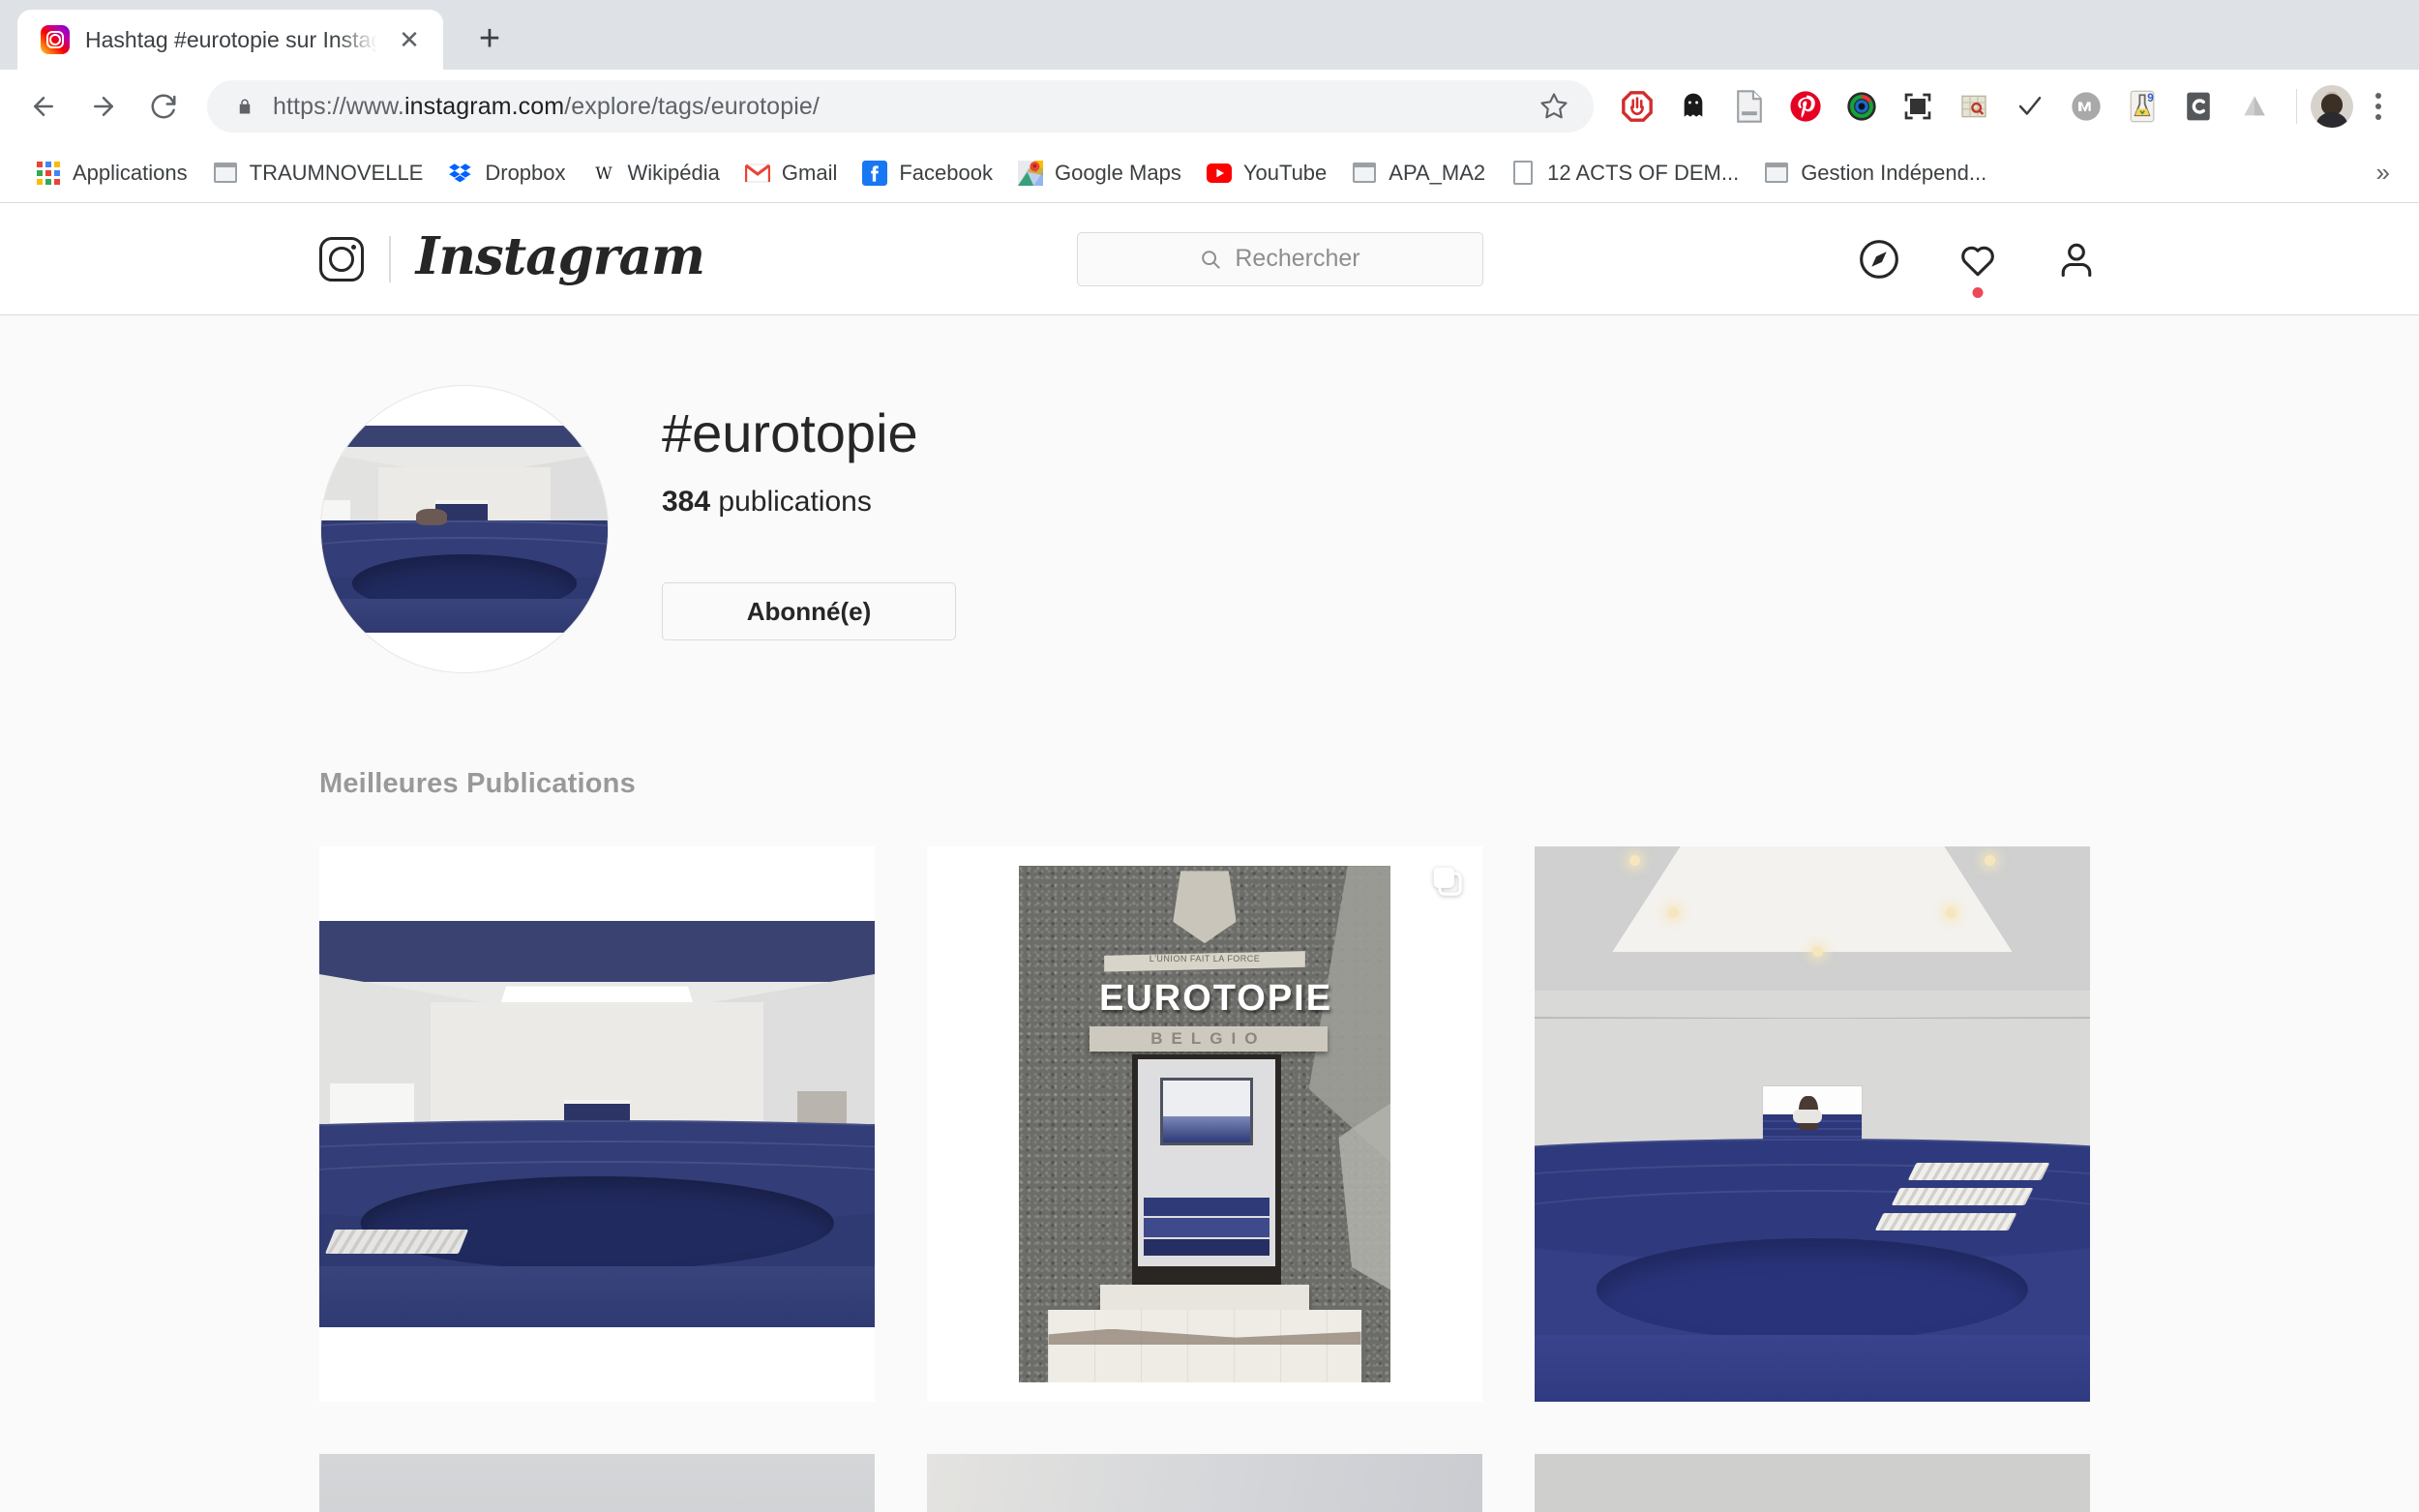 The image size is (2419, 1512). Describe the element at coordinates (1554, 106) in the screenshot. I see `bookmark-star-icon` at that location.